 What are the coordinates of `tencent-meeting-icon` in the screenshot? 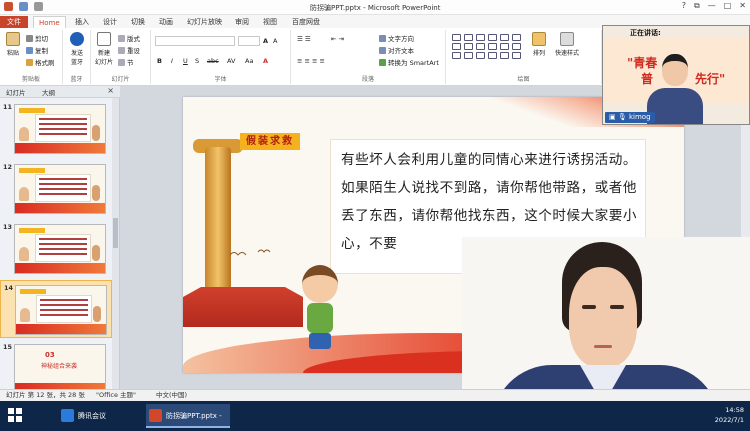 It's located at (67, 415).